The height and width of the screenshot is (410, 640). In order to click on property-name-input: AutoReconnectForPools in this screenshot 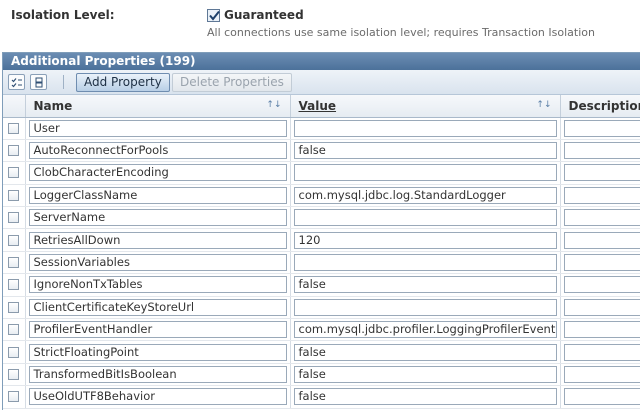, I will do `click(157, 151)`.